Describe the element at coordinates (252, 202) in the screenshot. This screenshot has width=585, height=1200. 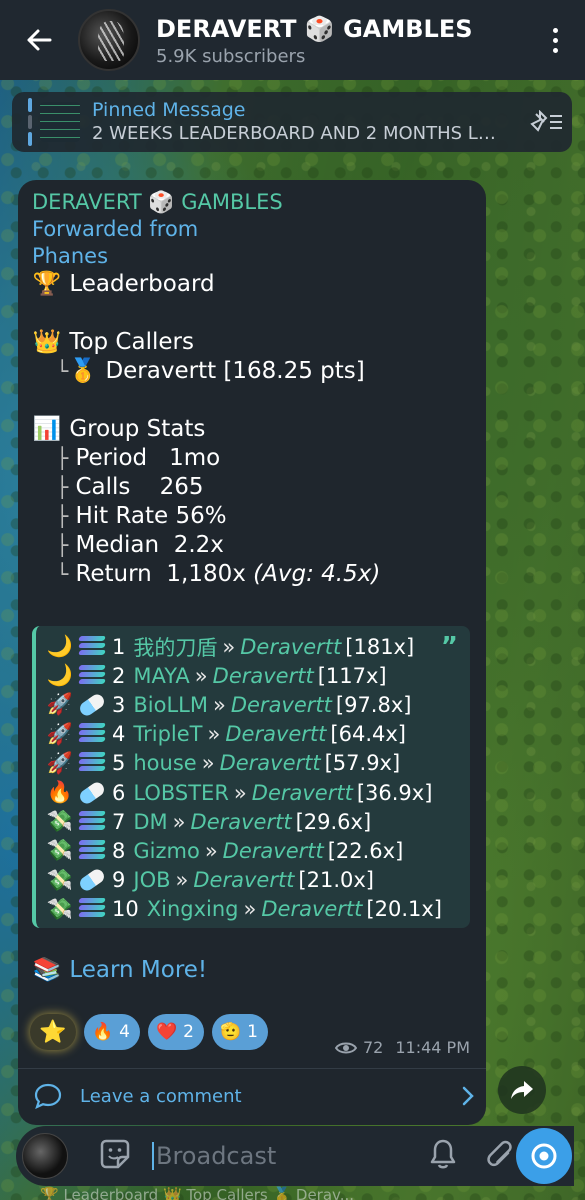
I see `message-sender: DERAVERT 🎲 GAMBLES` at that location.